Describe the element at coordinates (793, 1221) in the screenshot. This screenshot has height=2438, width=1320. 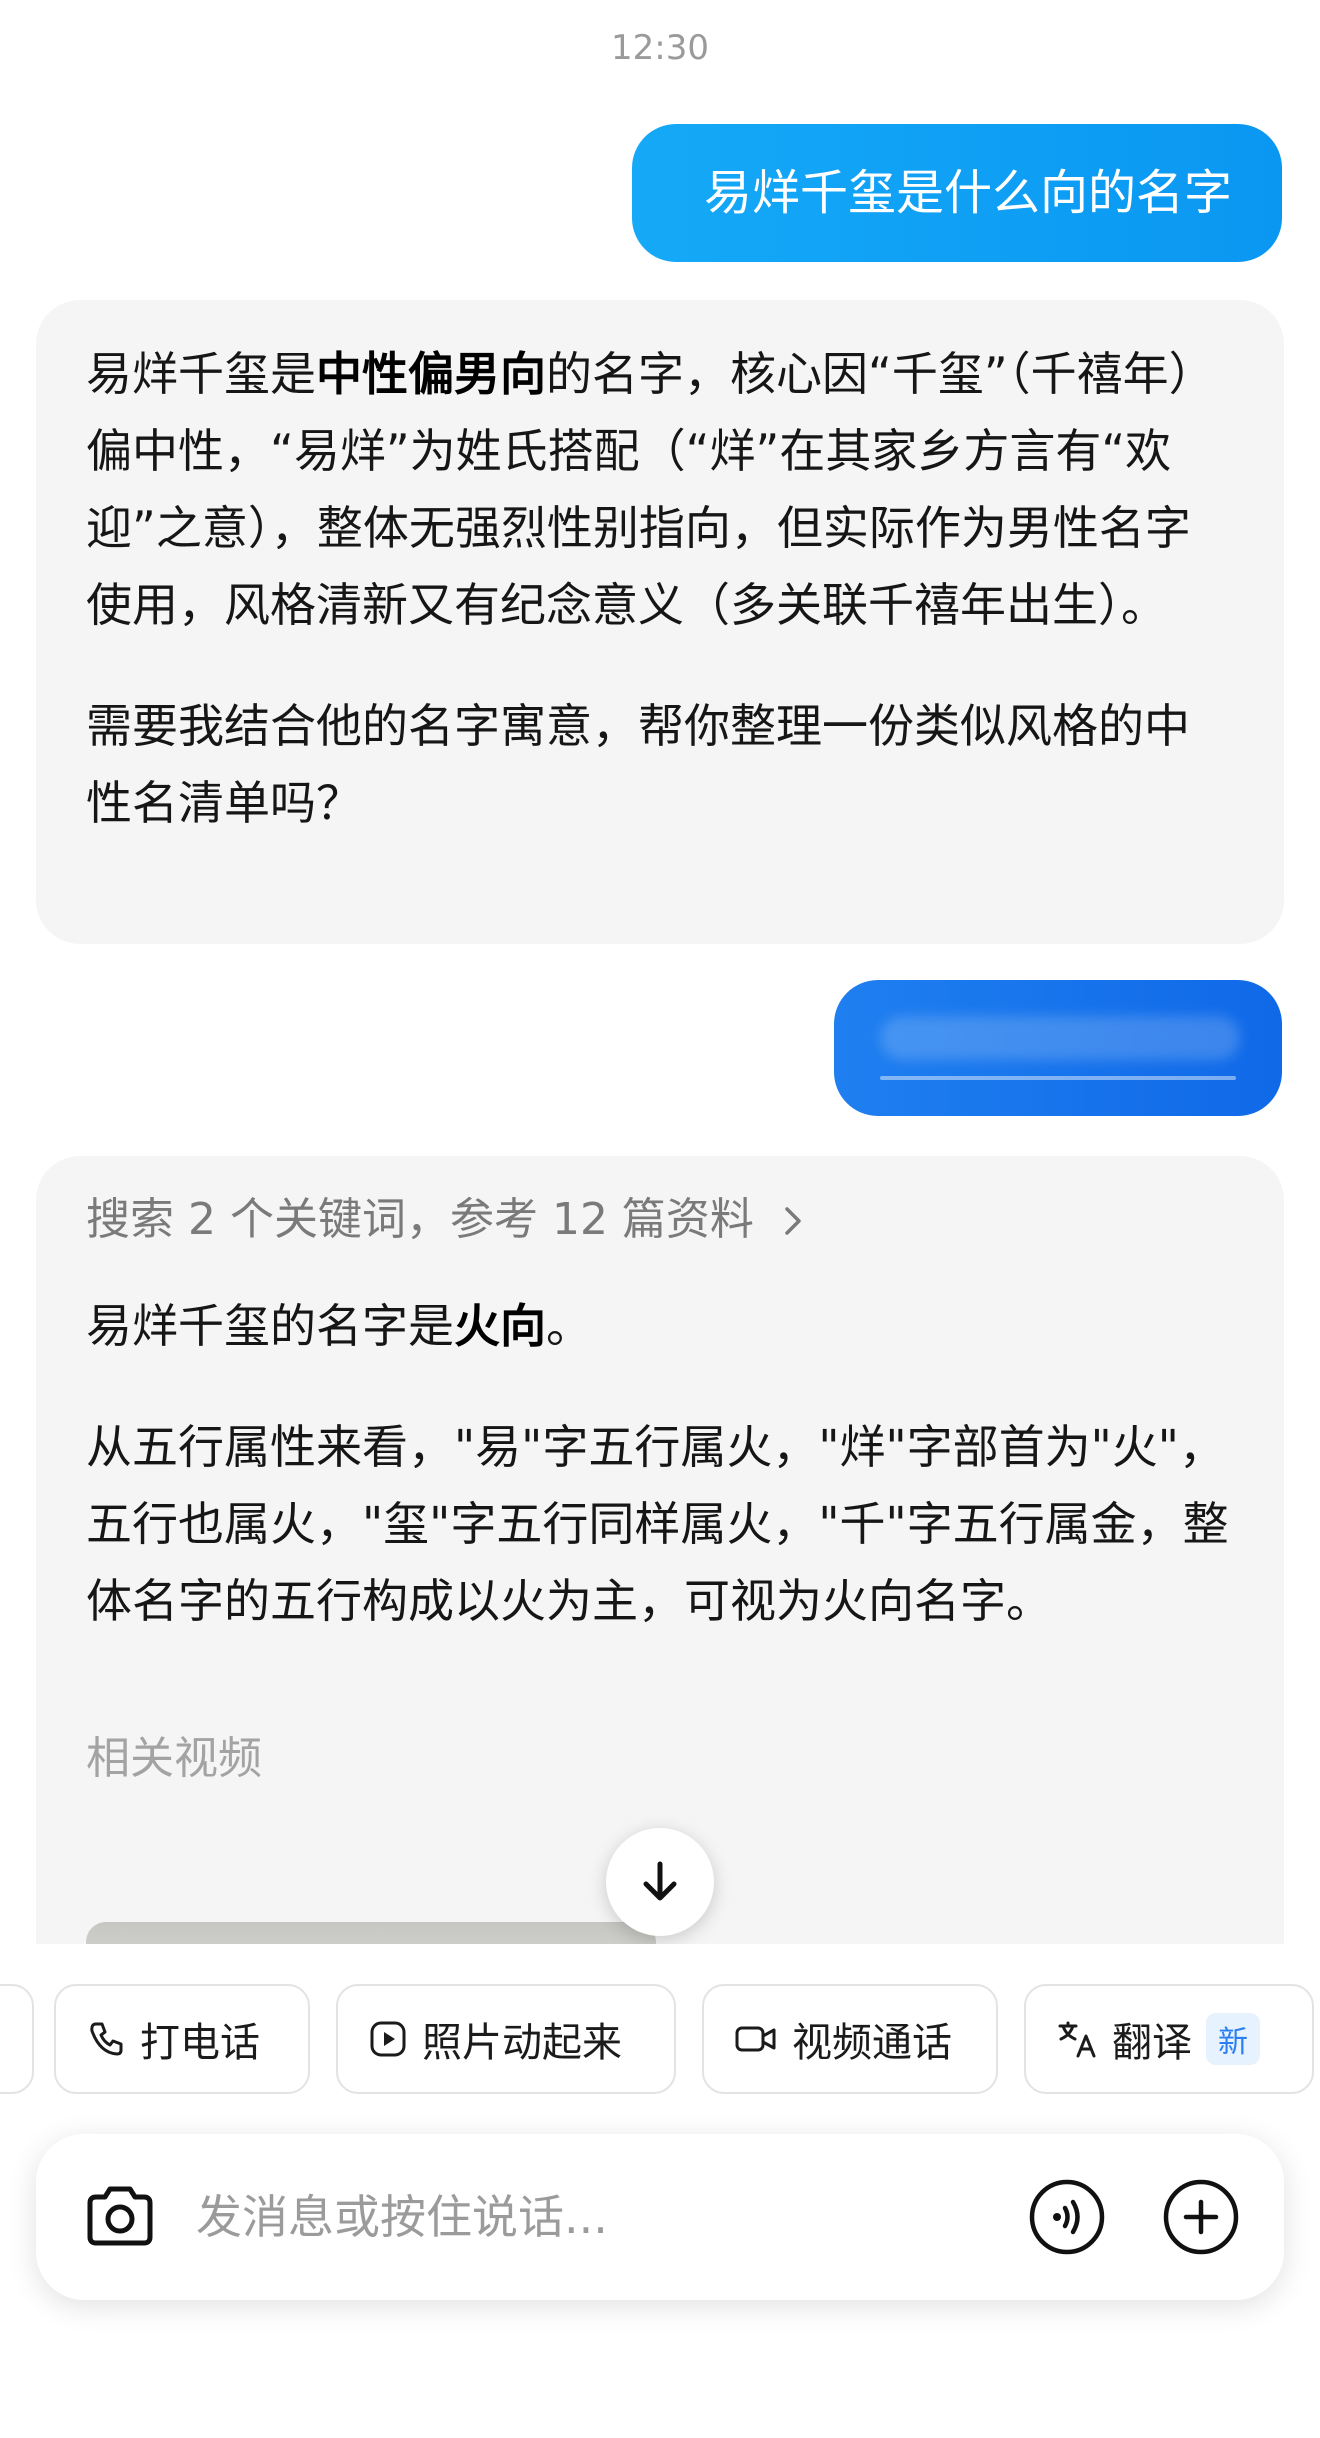
I see `chevron-right-icon` at that location.